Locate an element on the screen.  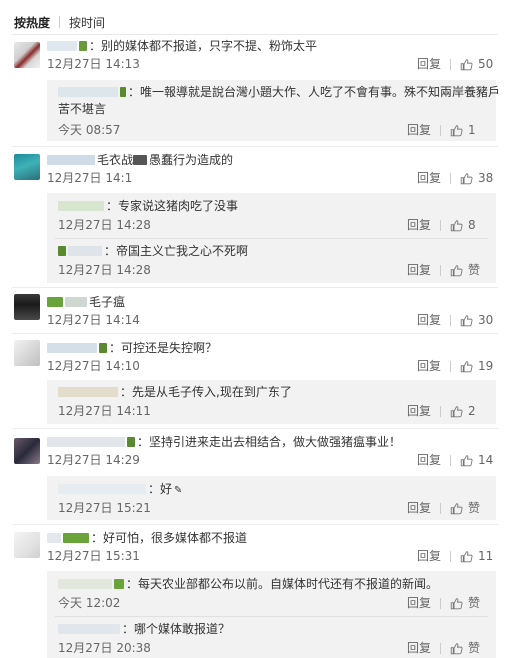
sort-tabs: 按热度 按时间 is located at coordinates (59, 22).